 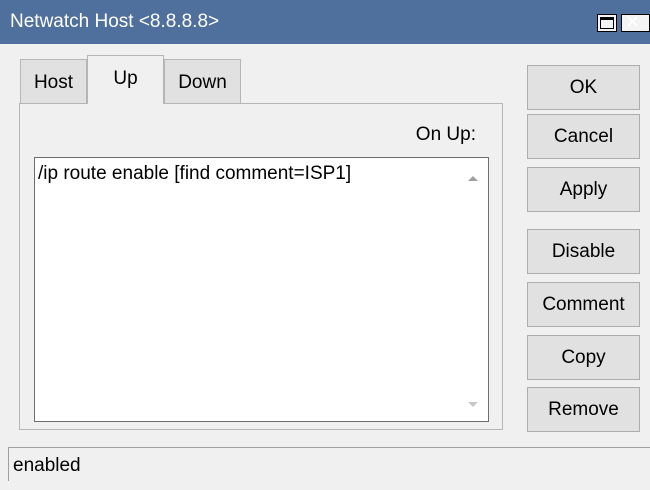 I want to click on status-bar: enabled, so click(x=329, y=464).